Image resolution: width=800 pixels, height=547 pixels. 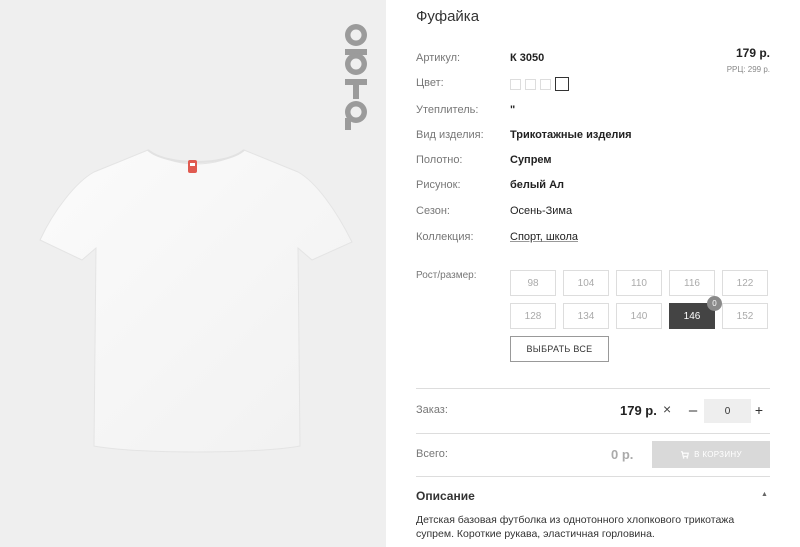 I want to click on size-option: 110, so click(x=639, y=283).